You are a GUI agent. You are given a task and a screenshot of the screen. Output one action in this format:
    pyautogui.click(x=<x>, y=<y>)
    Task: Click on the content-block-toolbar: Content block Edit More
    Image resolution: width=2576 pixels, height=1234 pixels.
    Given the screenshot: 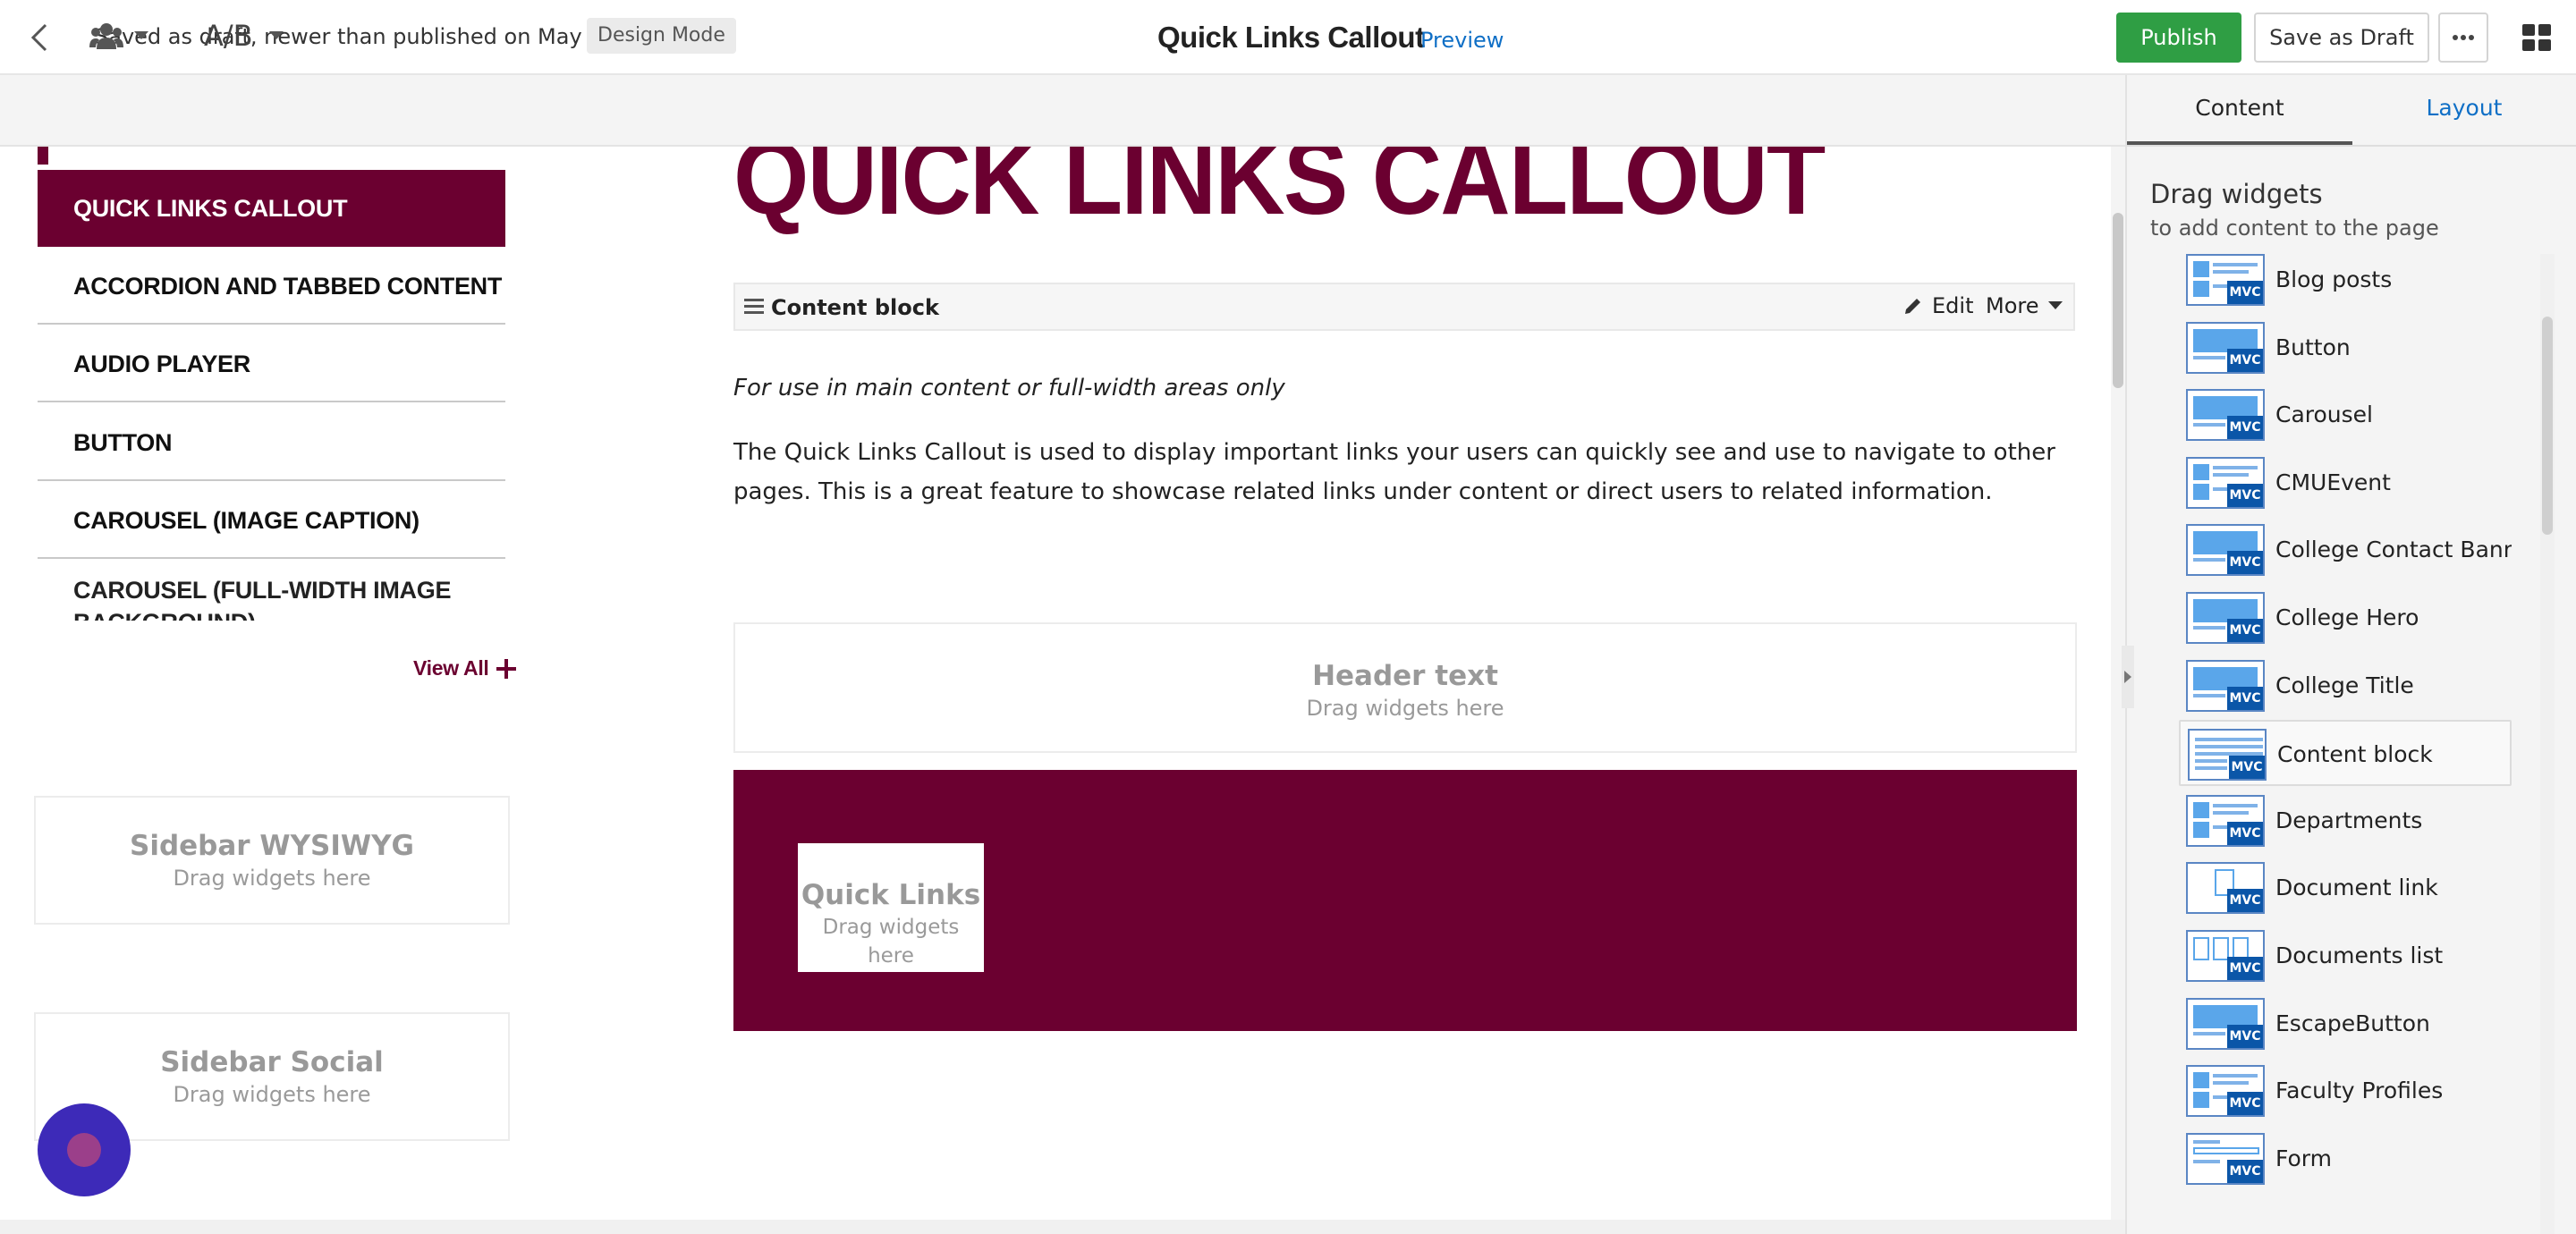 What is the action you would take?
    pyautogui.click(x=1404, y=307)
    